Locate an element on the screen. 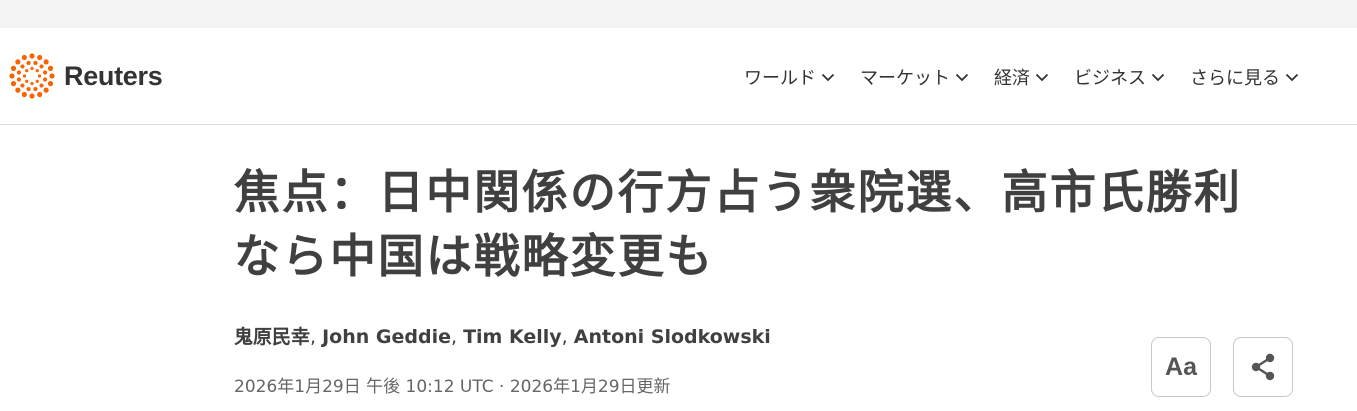 This screenshot has height=411, width=1357. font-size-label: Aa is located at coordinates (1181, 366).